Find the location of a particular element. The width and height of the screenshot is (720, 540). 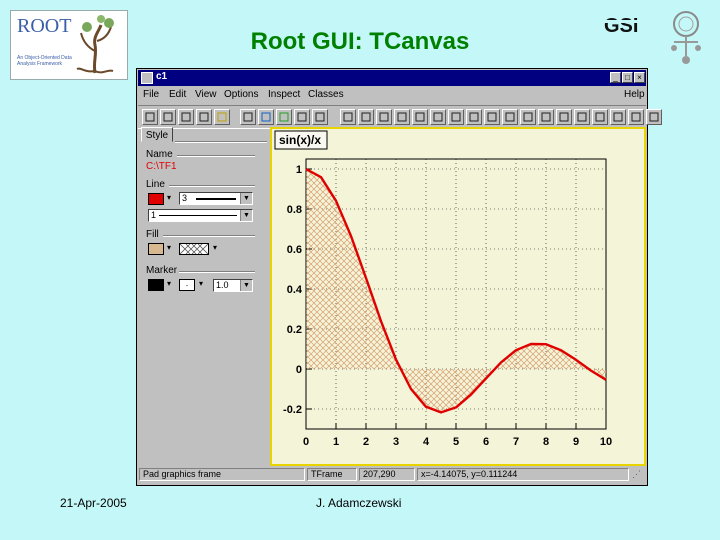

x-tick-label: 4 is located at coordinates (426, 442).